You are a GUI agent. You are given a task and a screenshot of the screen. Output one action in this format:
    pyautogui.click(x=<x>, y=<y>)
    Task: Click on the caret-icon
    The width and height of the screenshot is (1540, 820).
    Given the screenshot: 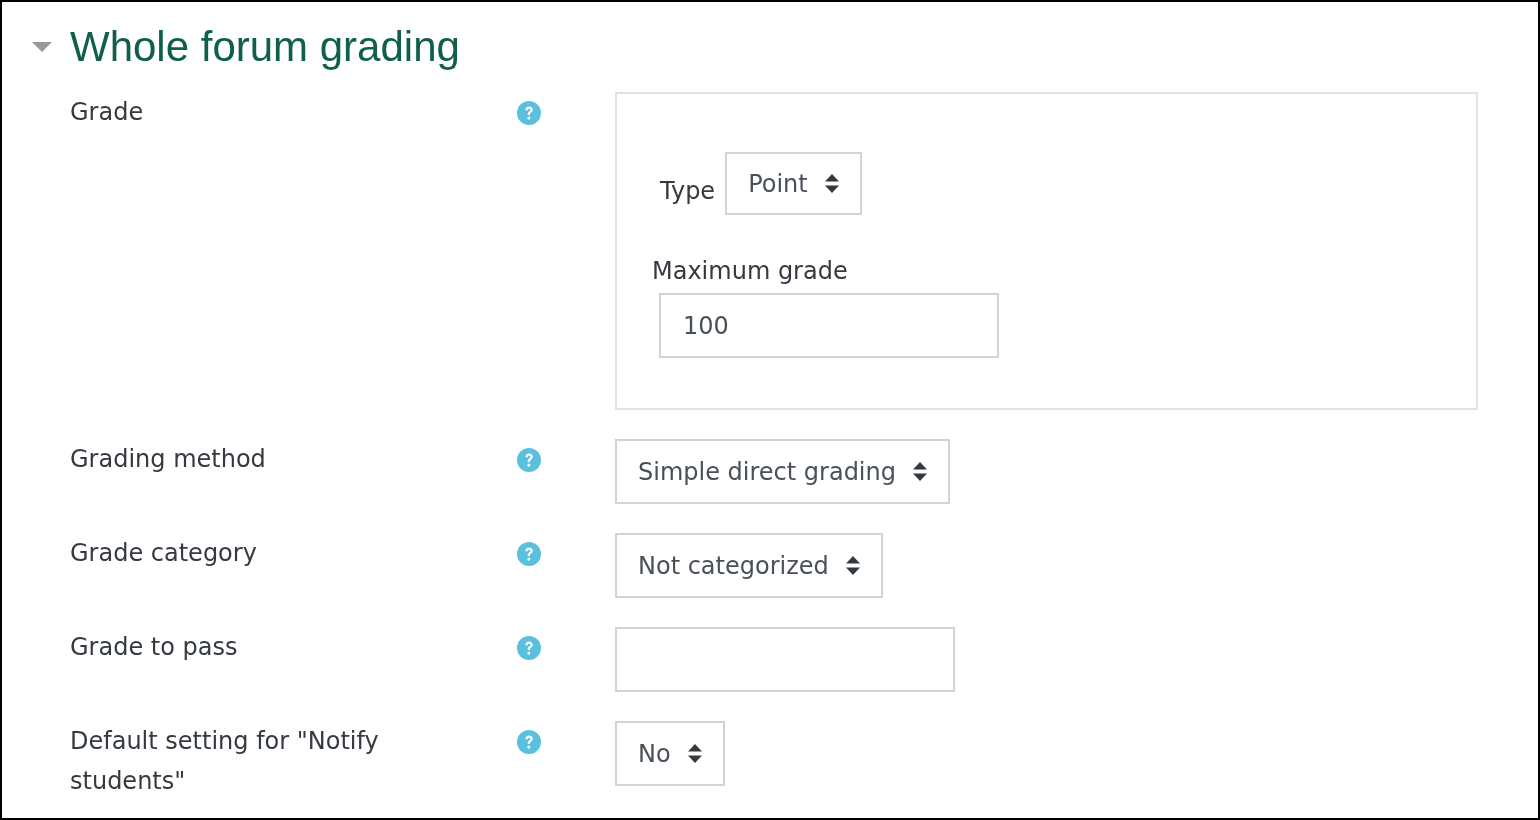 What is the action you would take?
    pyautogui.click(x=42, y=47)
    